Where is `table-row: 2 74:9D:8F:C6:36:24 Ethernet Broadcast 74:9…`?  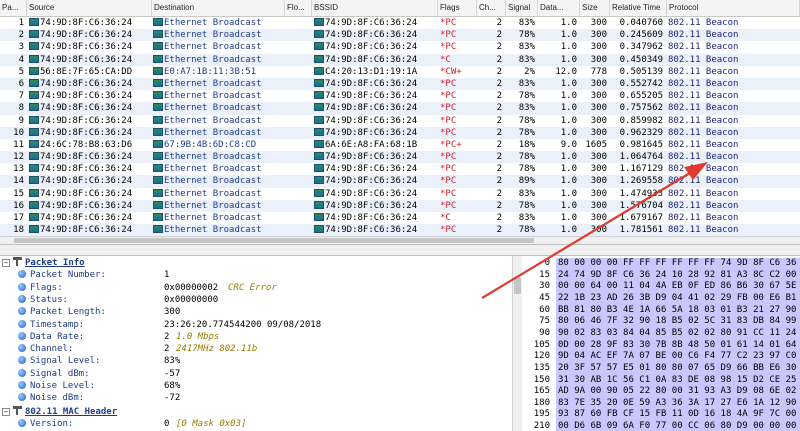 table-row: 2 74:9D:8F:C6:36:24 Ethernet Broadcast 74:9… is located at coordinates (400, 35).